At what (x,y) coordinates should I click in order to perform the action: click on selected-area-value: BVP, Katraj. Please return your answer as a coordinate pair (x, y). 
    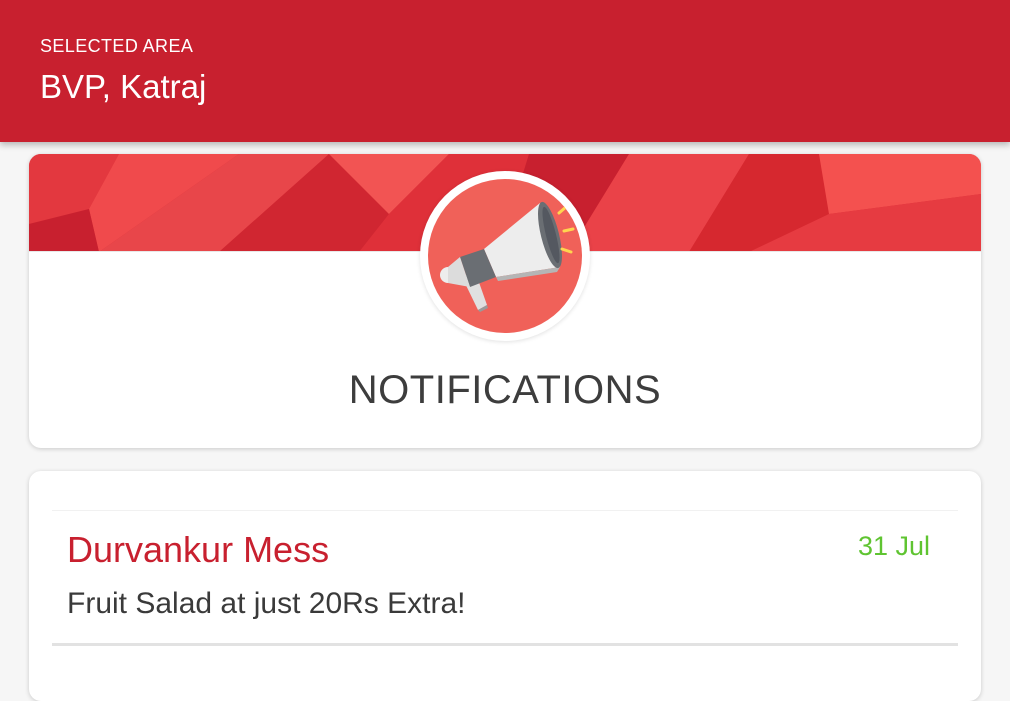
    Looking at the image, I should click on (123, 87).